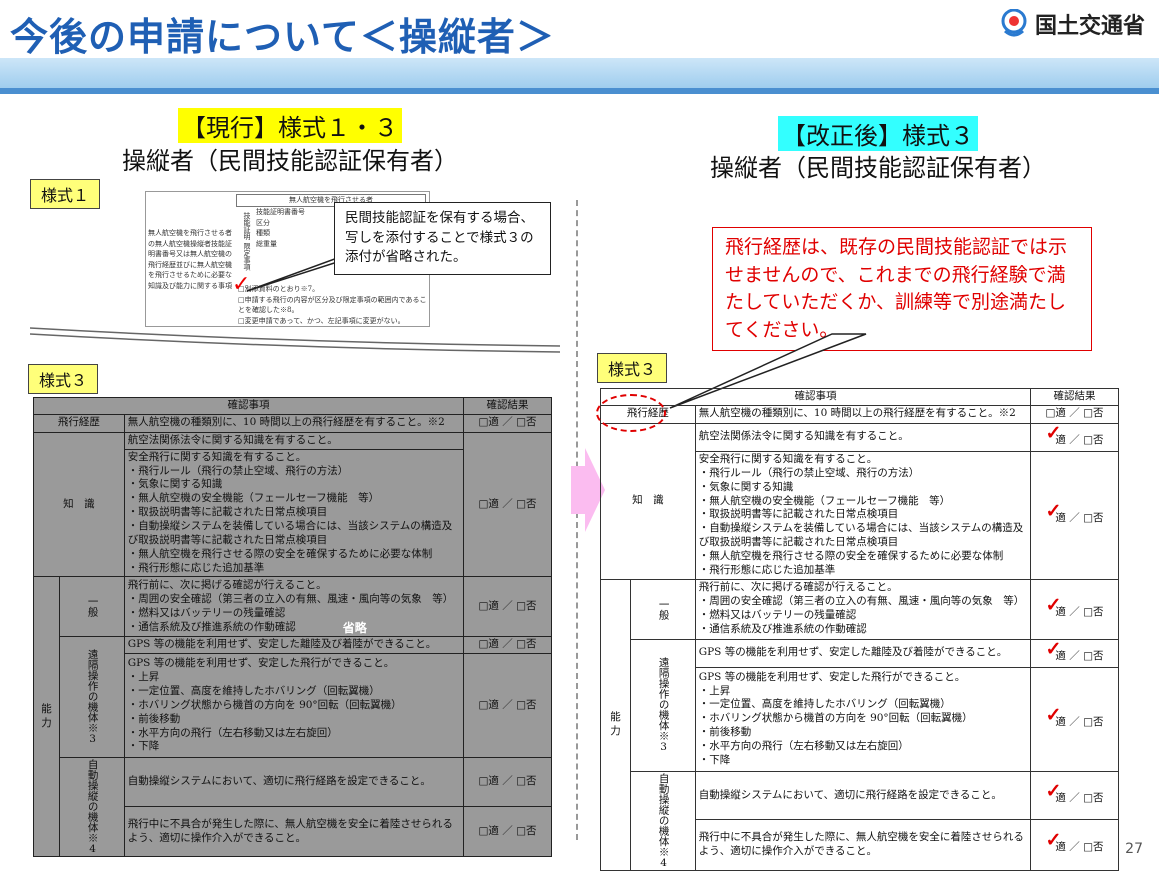 Image resolution: width=1159 pixels, height=871 pixels. I want to click on header-band, so click(579, 73).